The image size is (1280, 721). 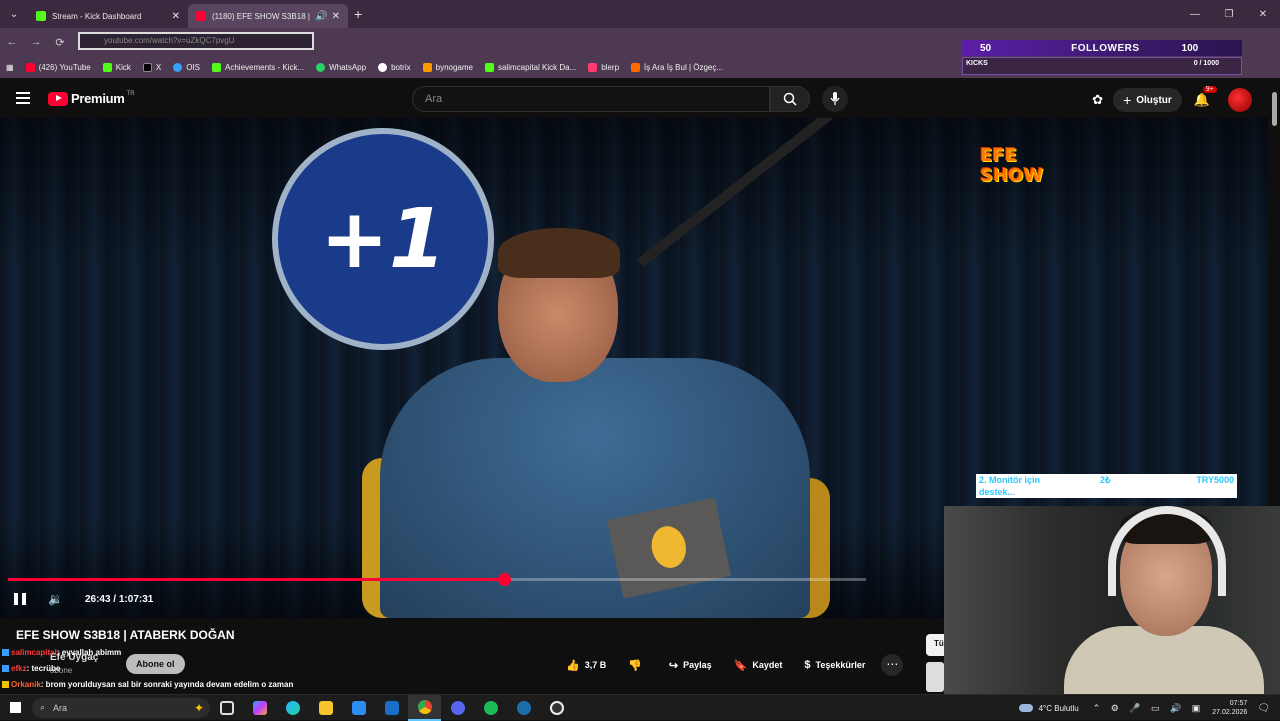 I want to click on efe-logo-line1: EFE, so click(x=998, y=155).